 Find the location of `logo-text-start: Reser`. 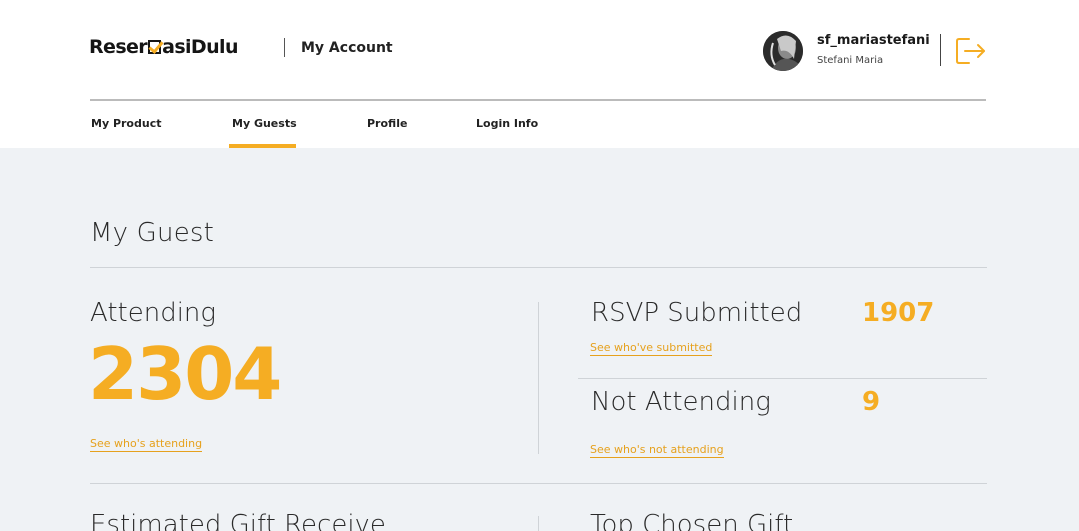

logo-text-start: Reser is located at coordinates (118, 47).